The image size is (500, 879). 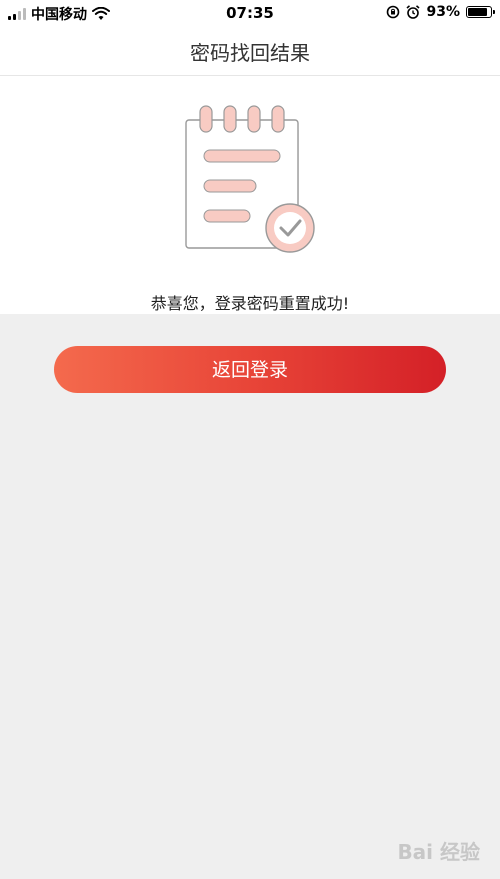 What do you see at coordinates (250, 179) in the screenshot?
I see `notepad-check-icon` at bounding box center [250, 179].